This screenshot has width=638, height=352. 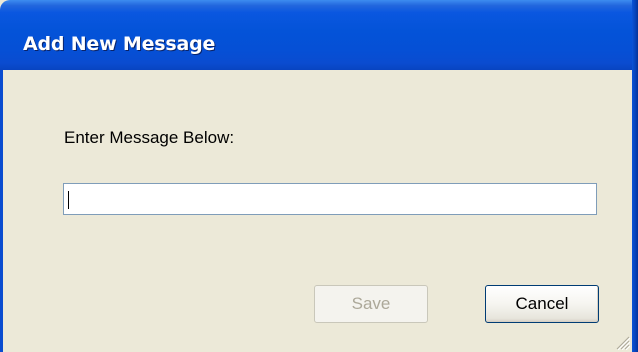 I want to click on cancel-button: Cancel, so click(x=542, y=304).